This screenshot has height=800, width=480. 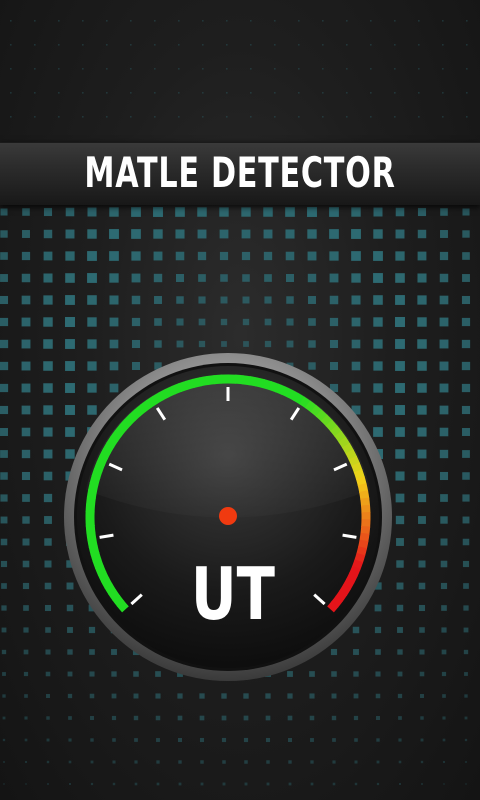 I want to click on needle-hub, so click(x=228, y=516).